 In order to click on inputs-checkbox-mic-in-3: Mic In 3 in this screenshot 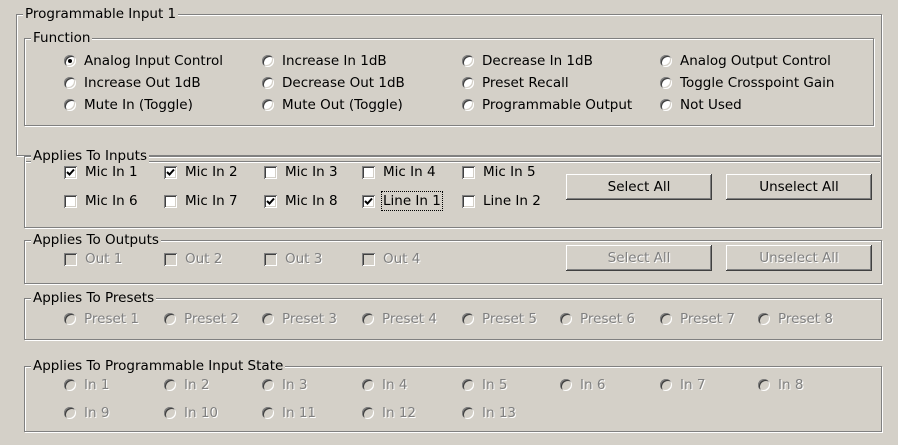, I will do `click(301, 172)`.